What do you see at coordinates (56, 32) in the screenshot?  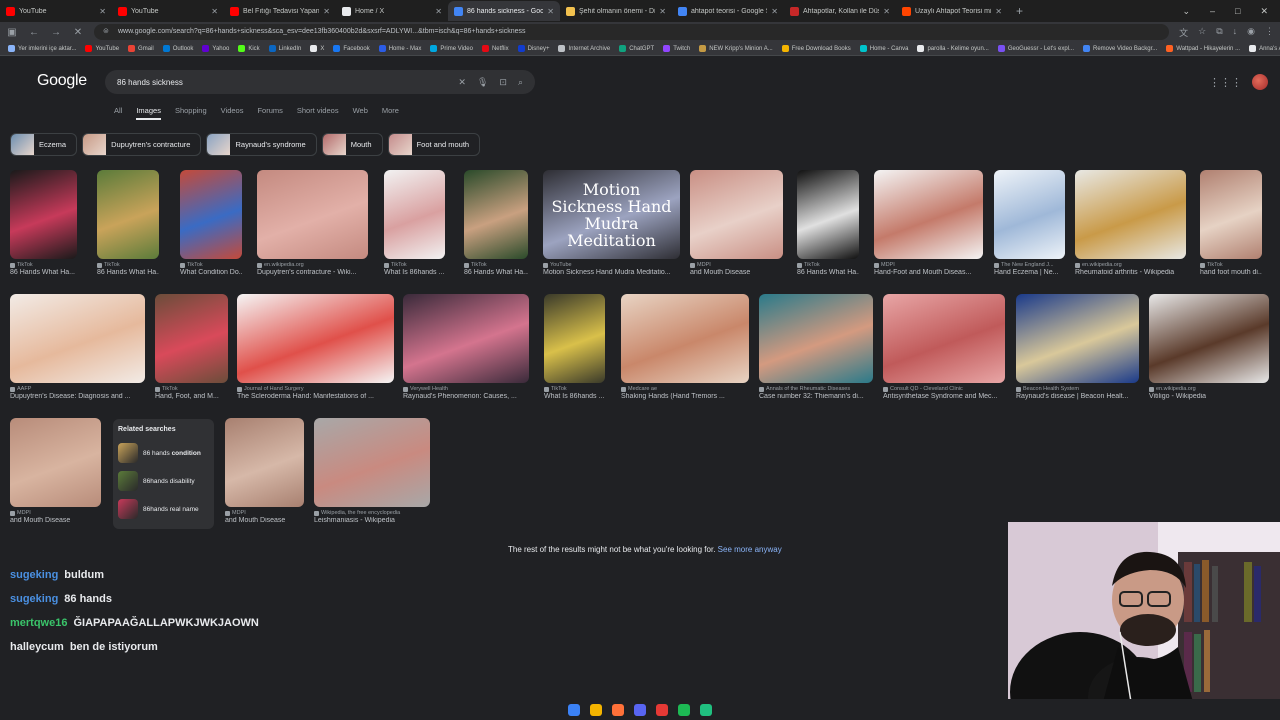 I see `forward-icon: →` at bounding box center [56, 32].